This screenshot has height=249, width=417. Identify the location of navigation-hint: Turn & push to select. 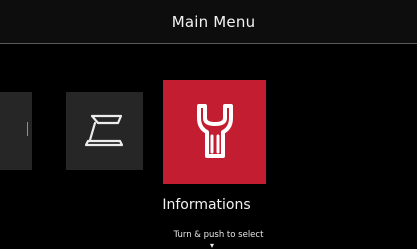
(218, 235).